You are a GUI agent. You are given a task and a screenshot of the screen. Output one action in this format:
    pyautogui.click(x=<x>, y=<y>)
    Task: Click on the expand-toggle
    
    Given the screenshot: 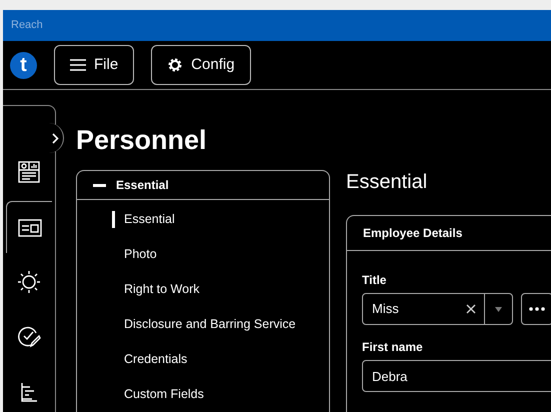 What is the action you would take?
    pyautogui.click(x=56, y=138)
    